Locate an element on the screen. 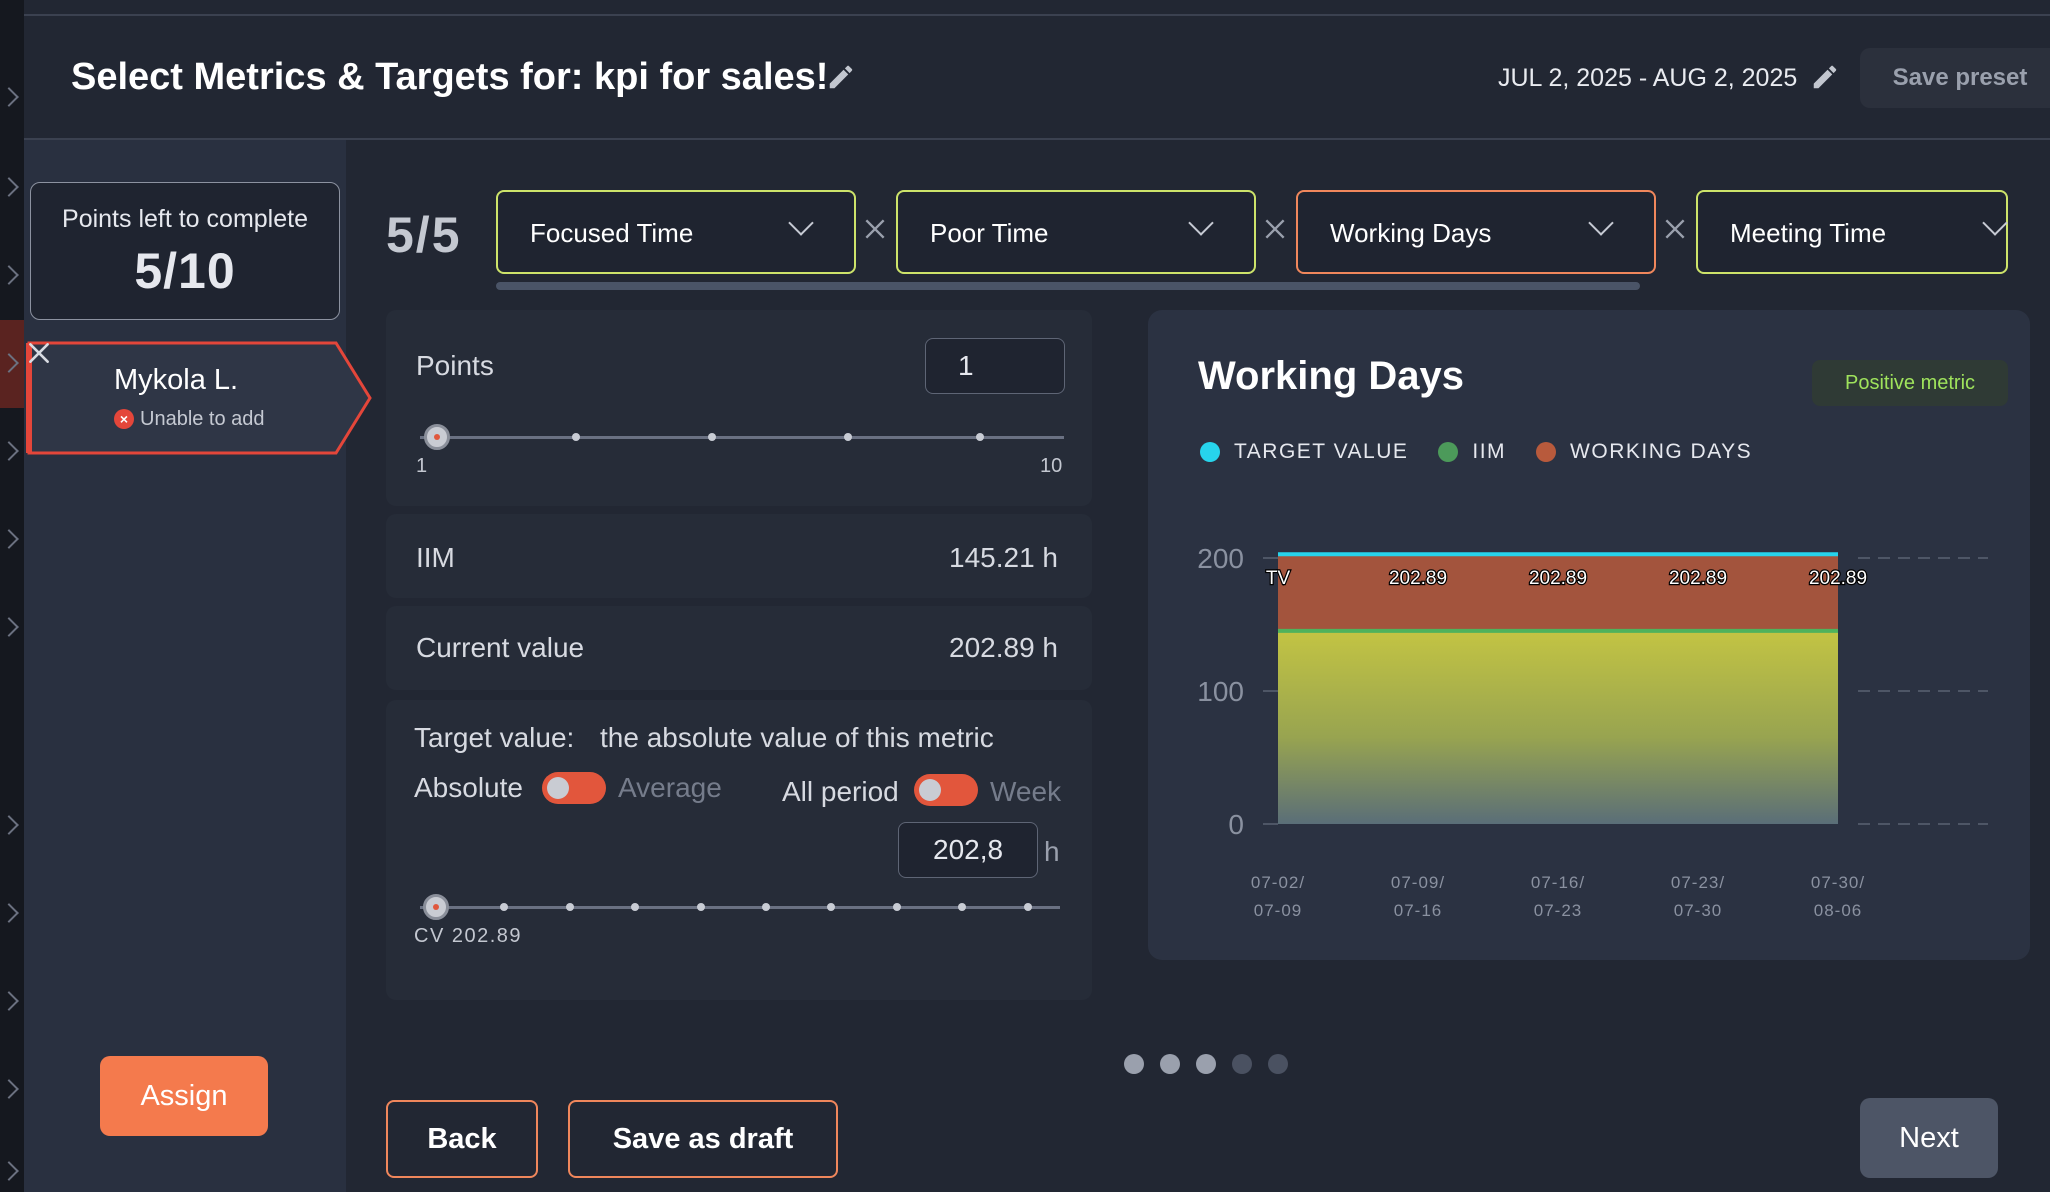 This screenshot has height=1192, width=2050. points-min-label: 1 is located at coordinates (422, 466).